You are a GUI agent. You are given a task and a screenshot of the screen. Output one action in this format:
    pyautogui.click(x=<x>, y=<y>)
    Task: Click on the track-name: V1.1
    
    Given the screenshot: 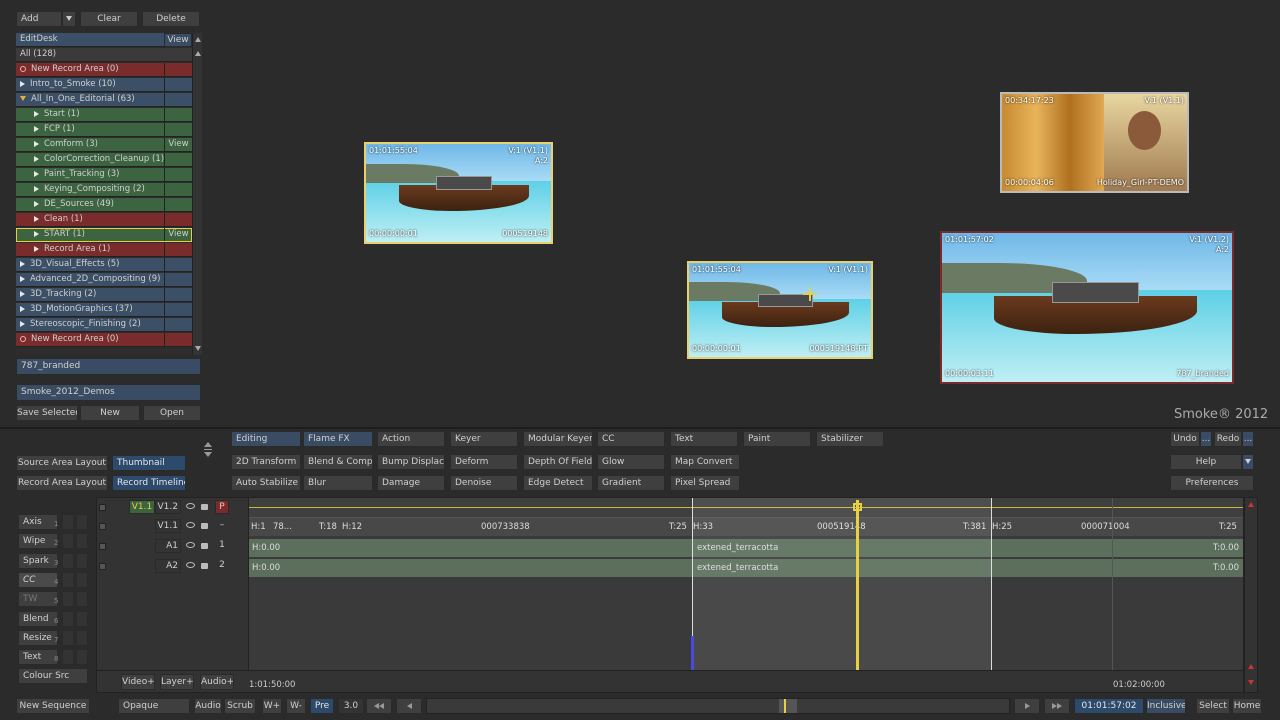 What is the action you would take?
    pyautogui.click(x=168, y=526)
    